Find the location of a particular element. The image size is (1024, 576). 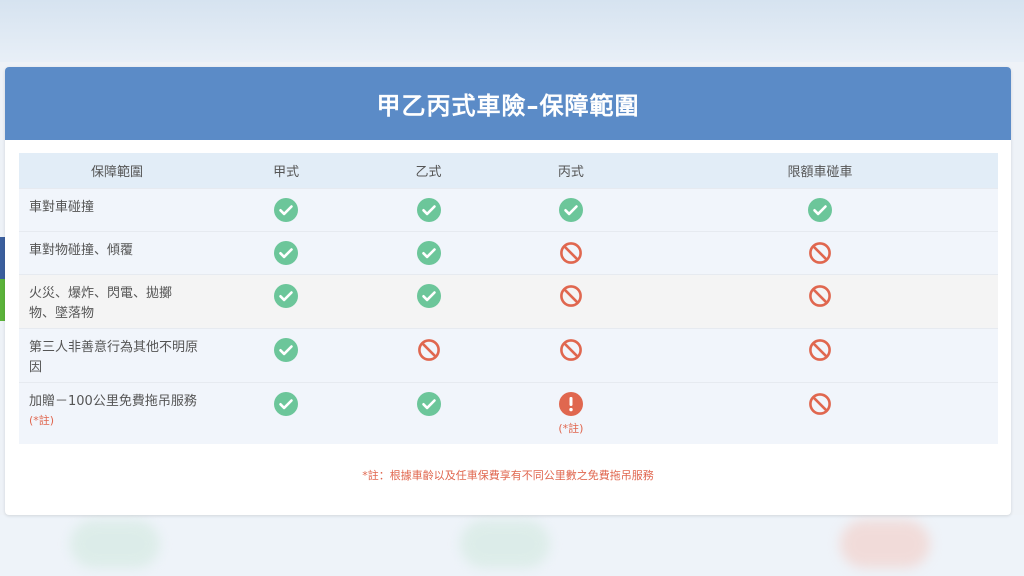

coverage-cell: (*註) is located at coordinates (571, 412).